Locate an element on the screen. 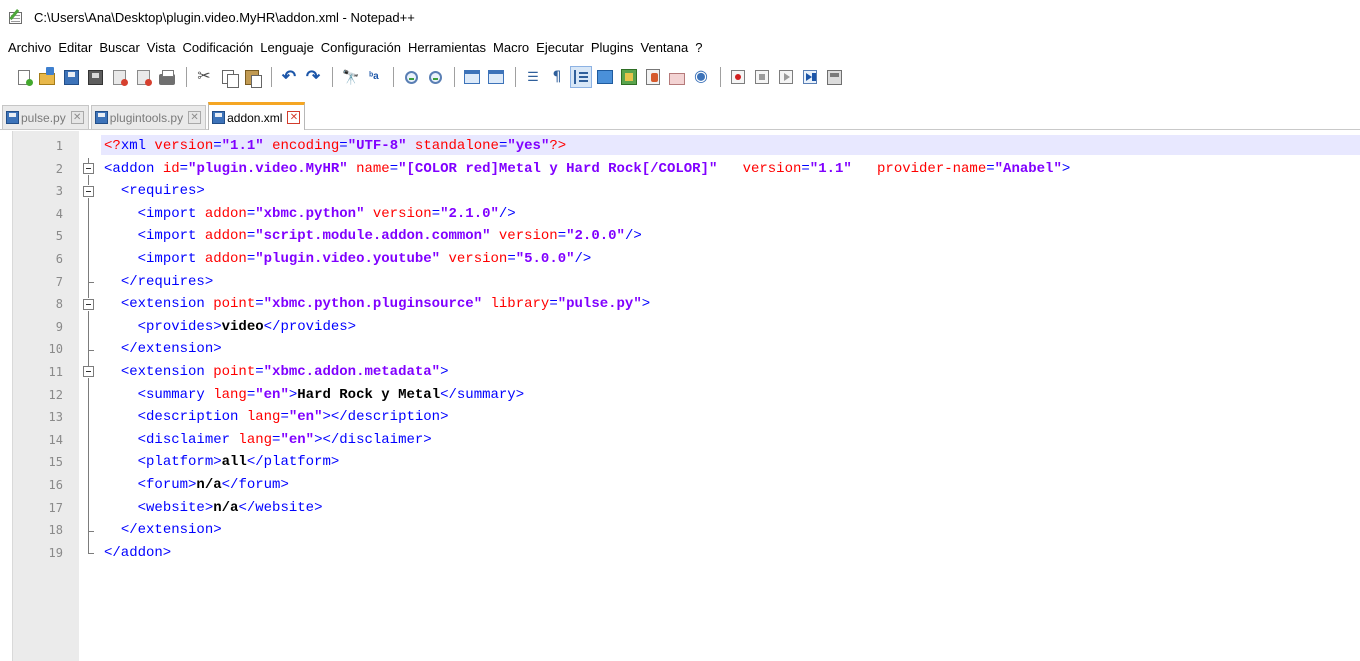 The image size is (1360, 661). open-file-button is located at coordinates (47, 77).